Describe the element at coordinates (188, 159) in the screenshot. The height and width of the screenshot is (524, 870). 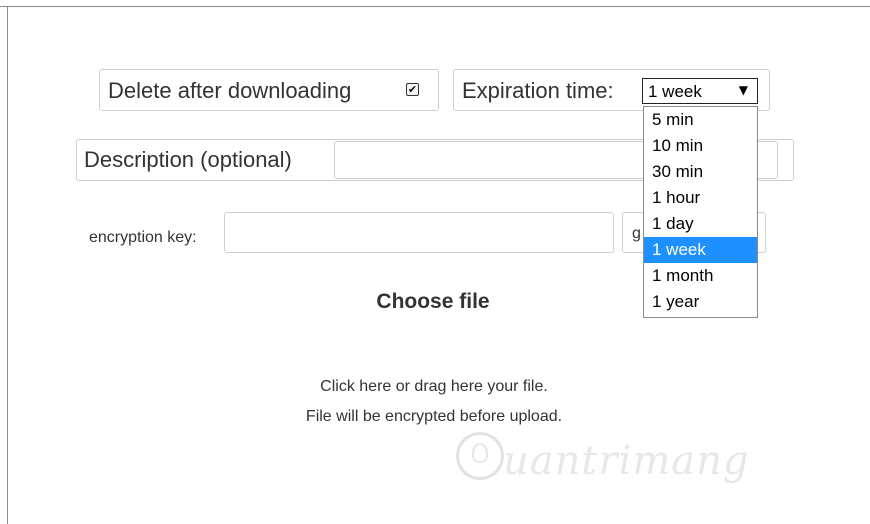
I see `description-label: Description (optional)` at that location.